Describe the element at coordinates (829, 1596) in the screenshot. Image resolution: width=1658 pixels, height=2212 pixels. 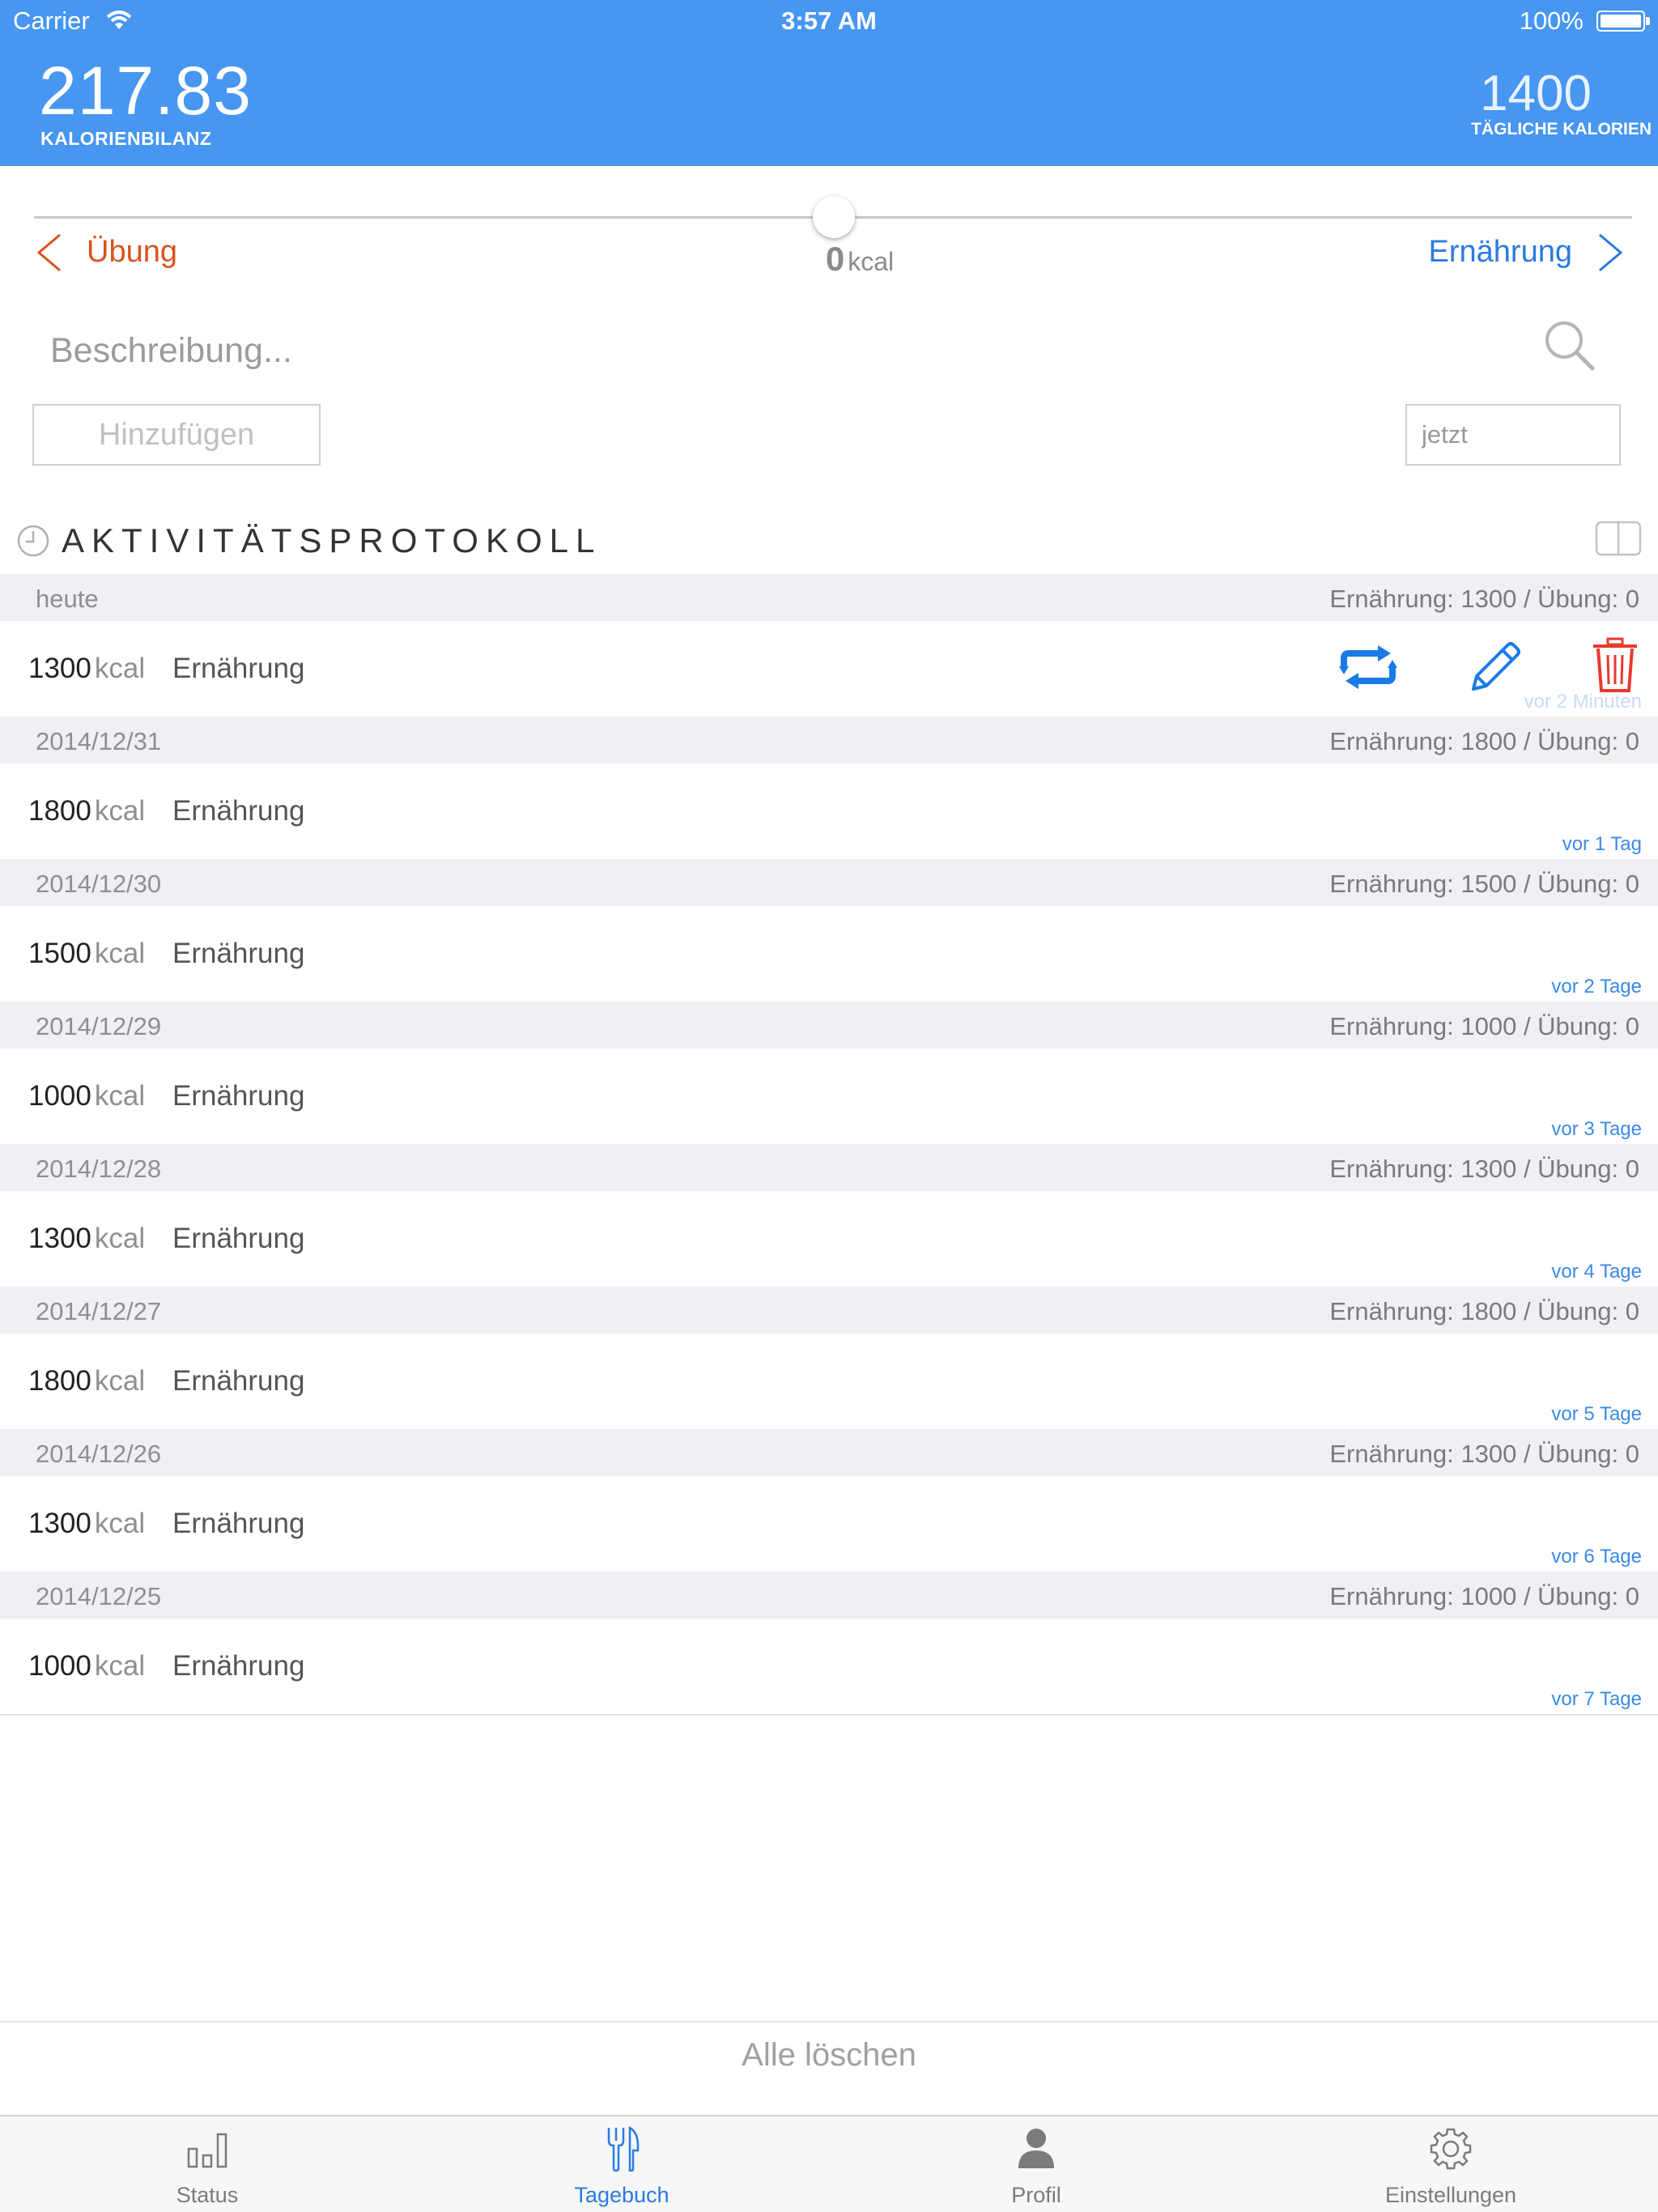
I see `day-header: 2014/12/25 Ernährung: 1000 / Übung: 0` at that location.